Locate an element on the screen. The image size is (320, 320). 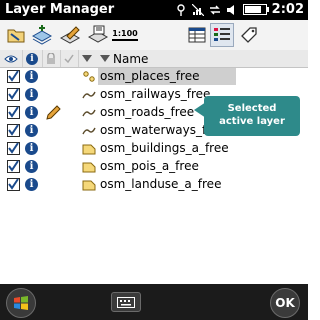
open-layer-icon is located at coordinates (16, 36).